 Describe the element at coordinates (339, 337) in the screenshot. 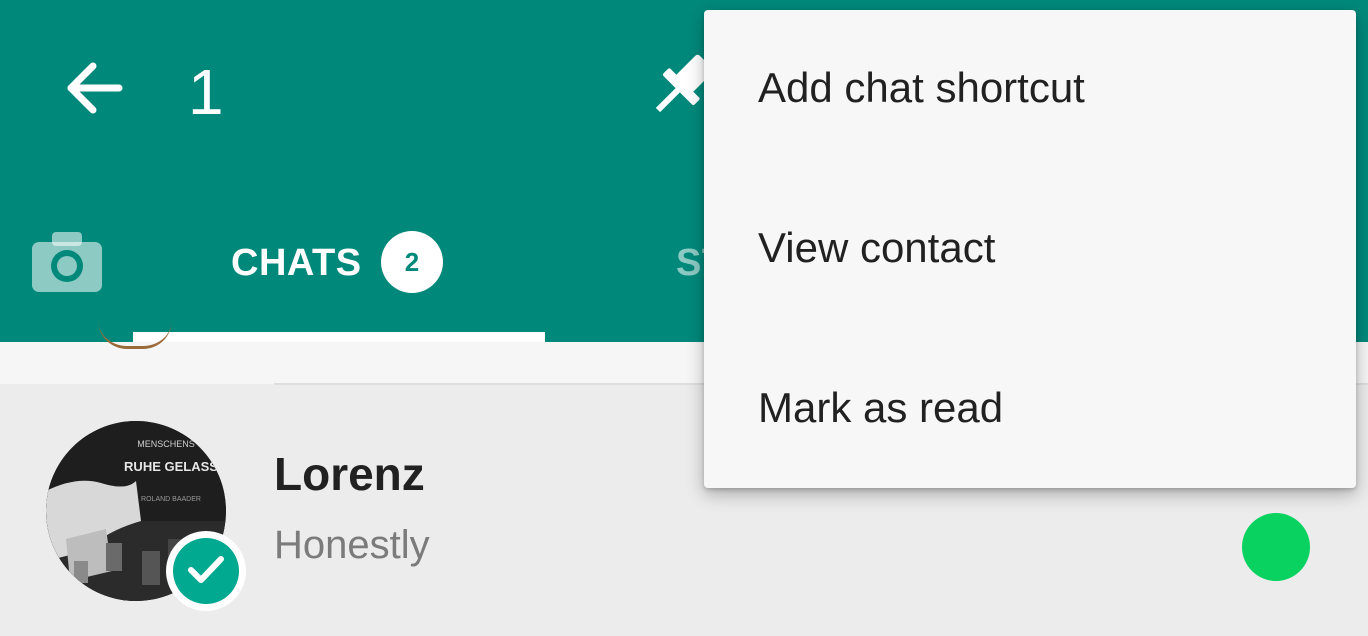

I see `tab-indicator` at that location.